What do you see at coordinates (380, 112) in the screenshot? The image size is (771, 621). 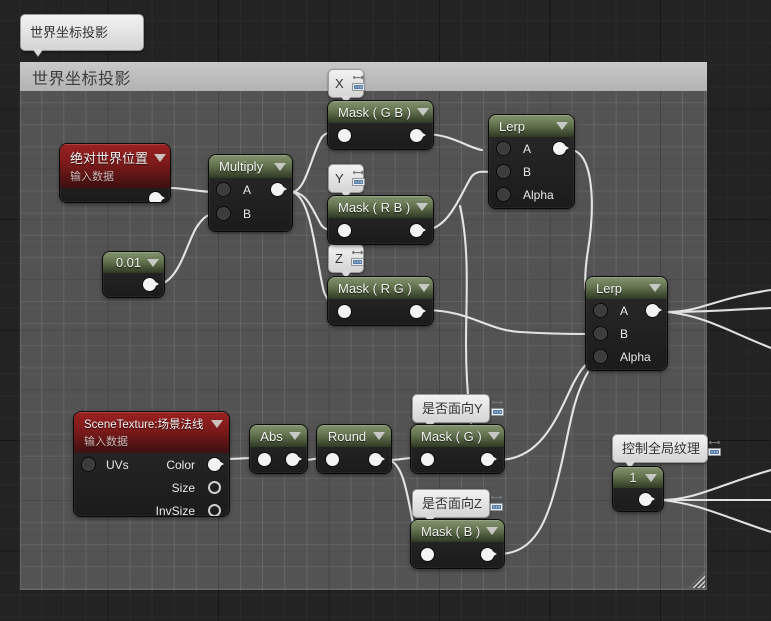 I see `node-header: Mask ( G B )` at bounding box center [380, 112].